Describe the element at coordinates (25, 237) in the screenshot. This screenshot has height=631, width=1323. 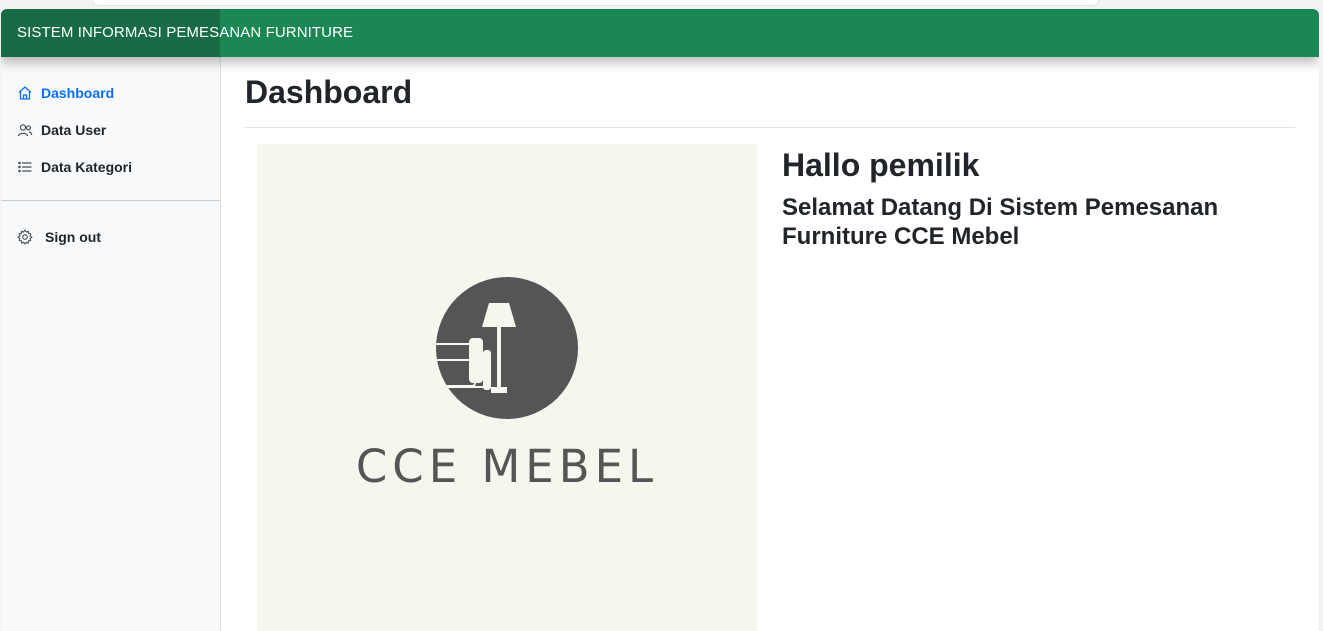
I see `gear-icon` at that location.